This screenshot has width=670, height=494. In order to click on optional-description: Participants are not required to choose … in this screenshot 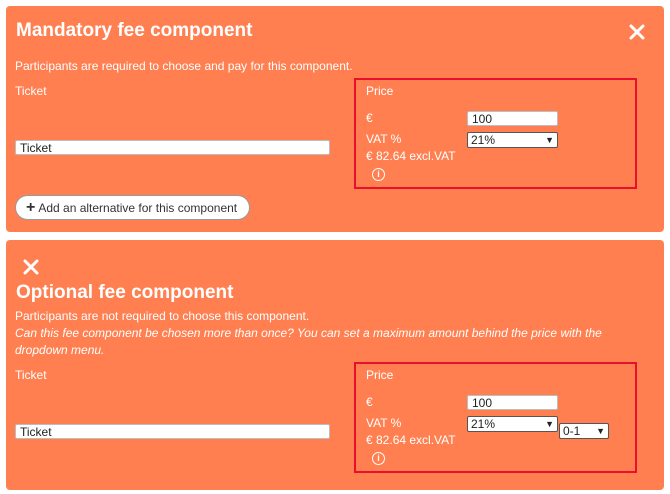, I will do `click(162, 316)`.